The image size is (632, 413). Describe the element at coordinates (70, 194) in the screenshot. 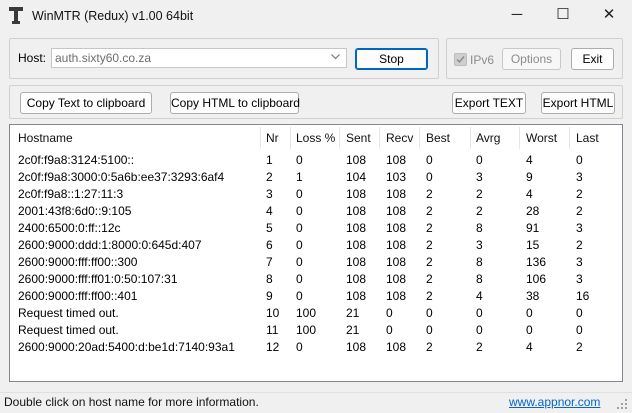

I see `cell-hostname: 2c0f:f9a8::1:27:11:3` at that location.